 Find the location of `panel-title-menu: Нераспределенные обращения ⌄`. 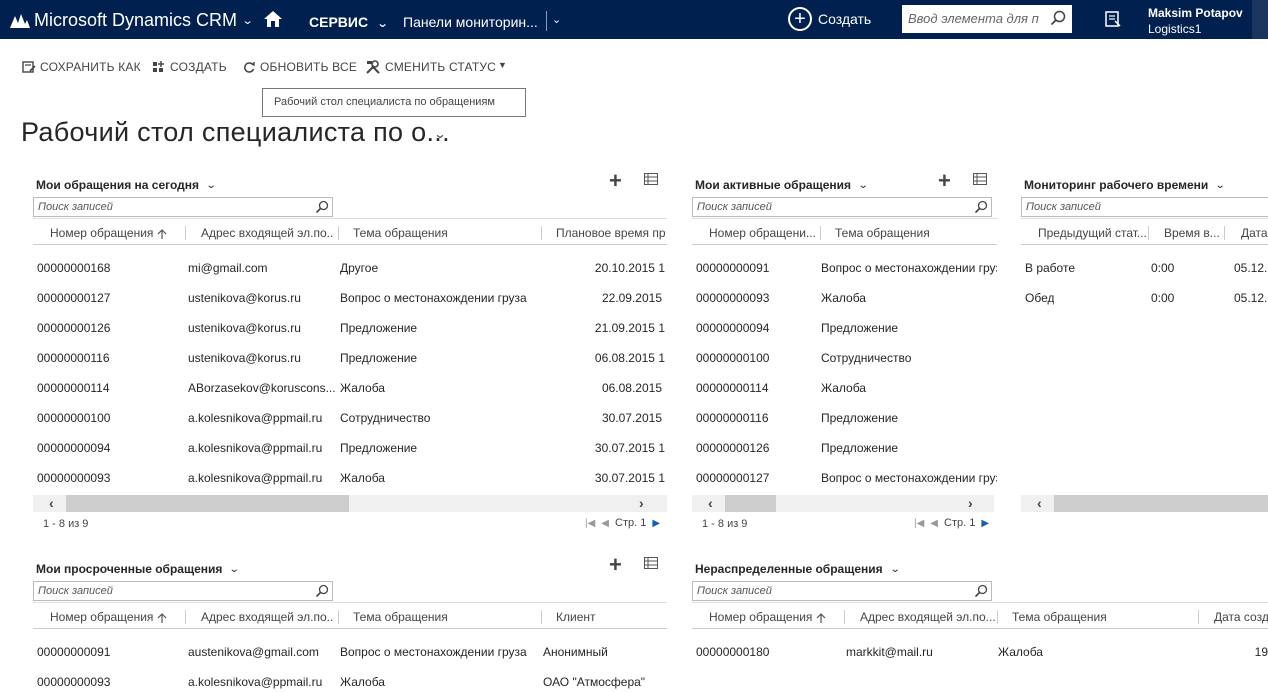

panel-title-menu: Нераспределенные обращения ⌄ is located at coordinates (797, 569).